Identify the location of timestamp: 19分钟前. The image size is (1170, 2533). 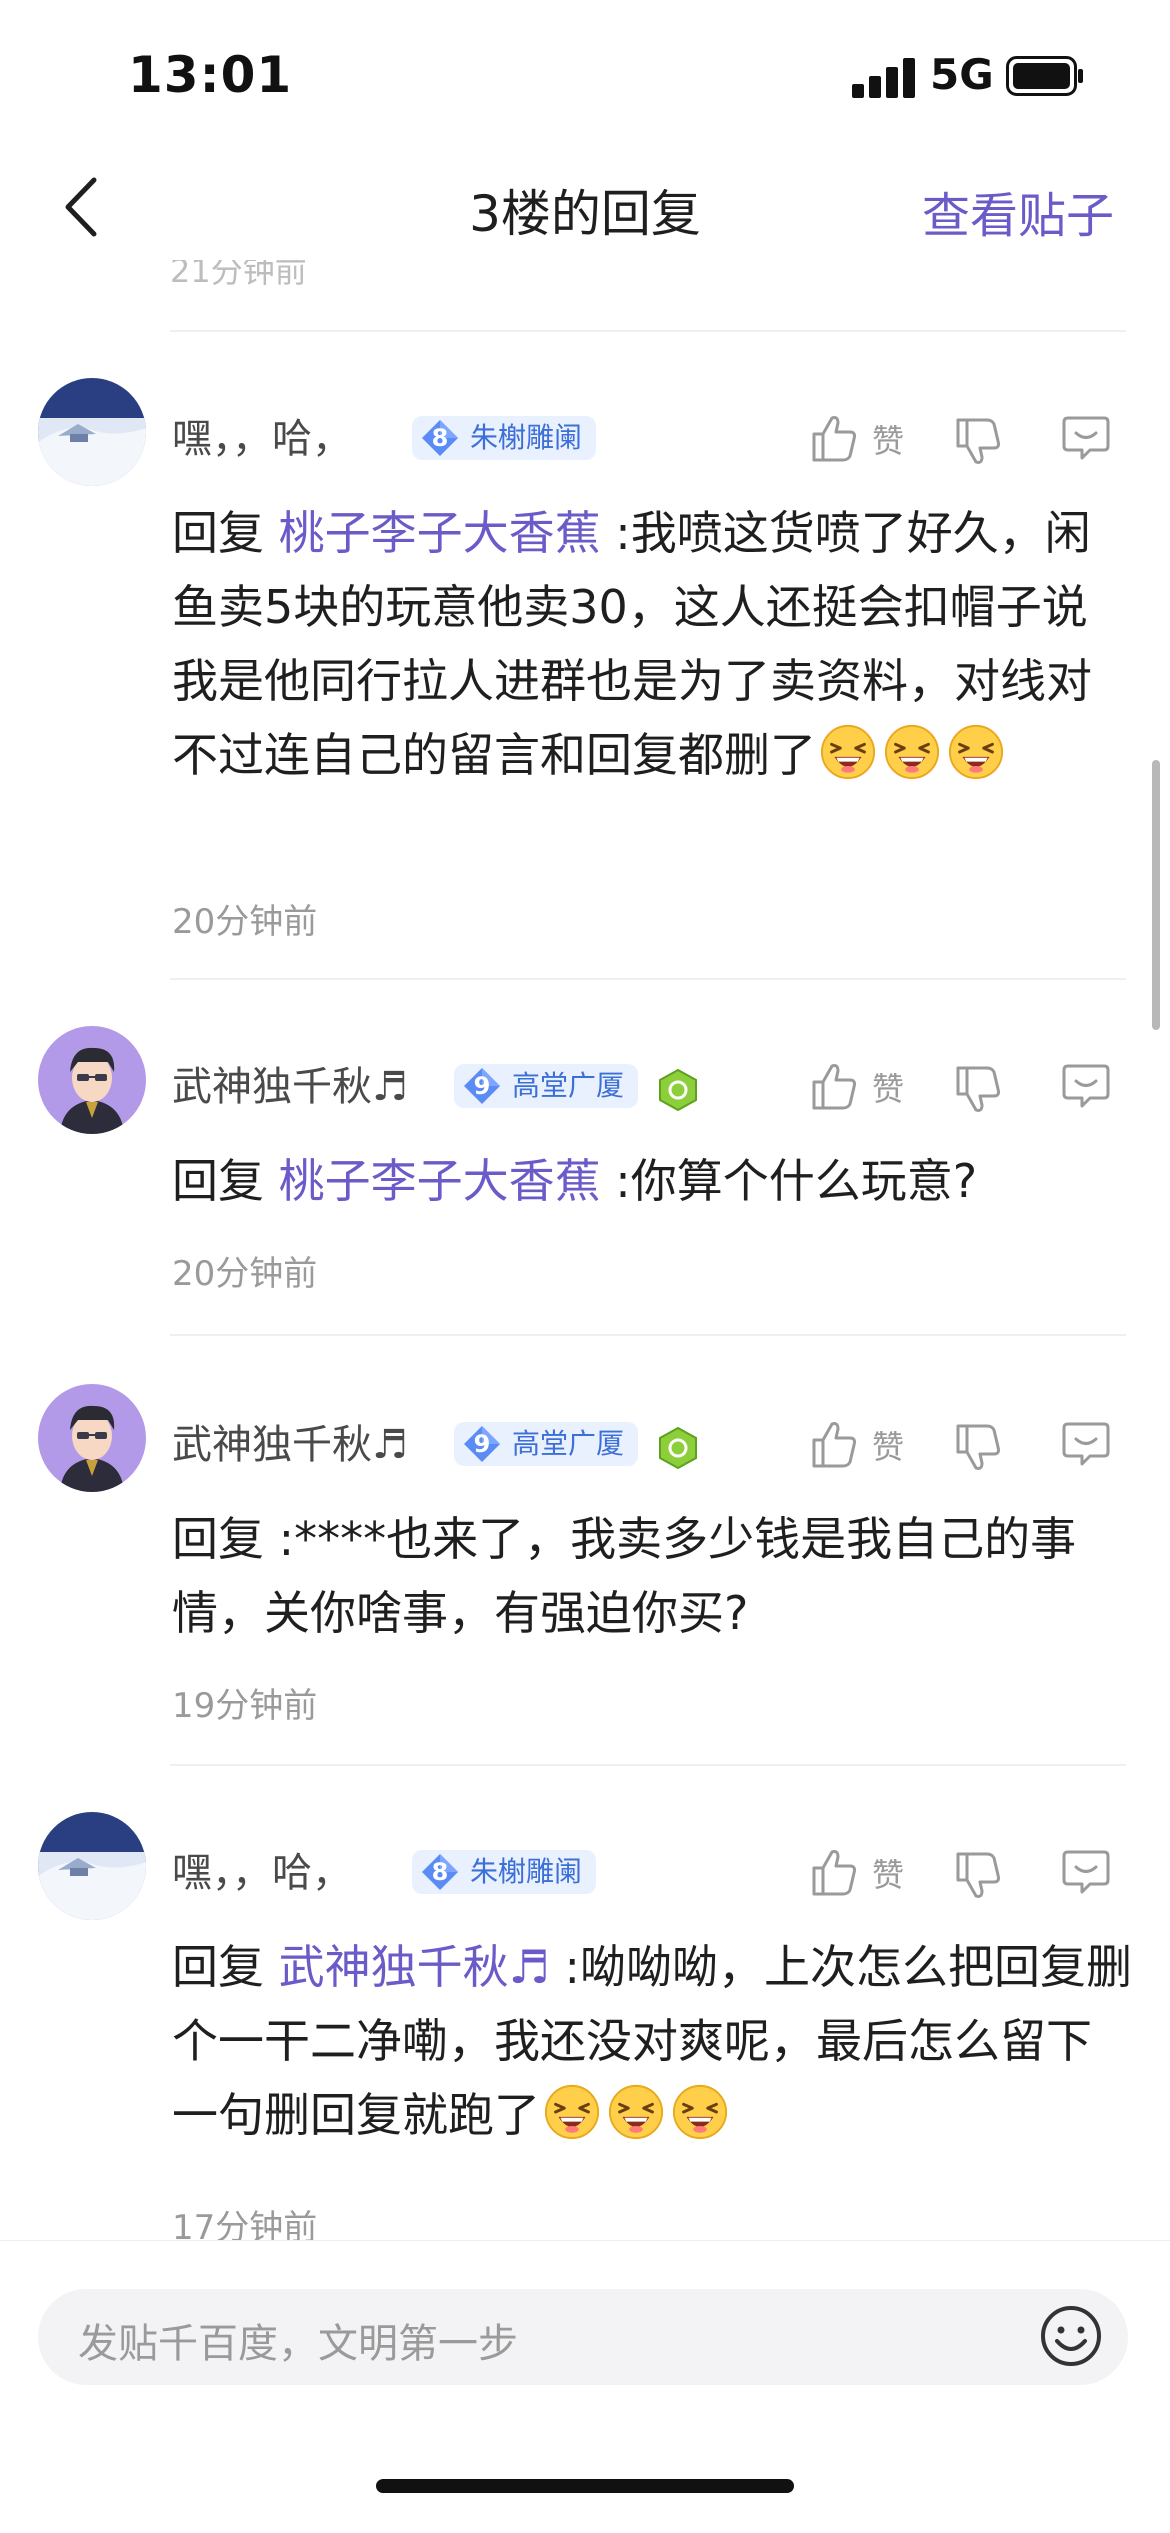
(245, 1706).